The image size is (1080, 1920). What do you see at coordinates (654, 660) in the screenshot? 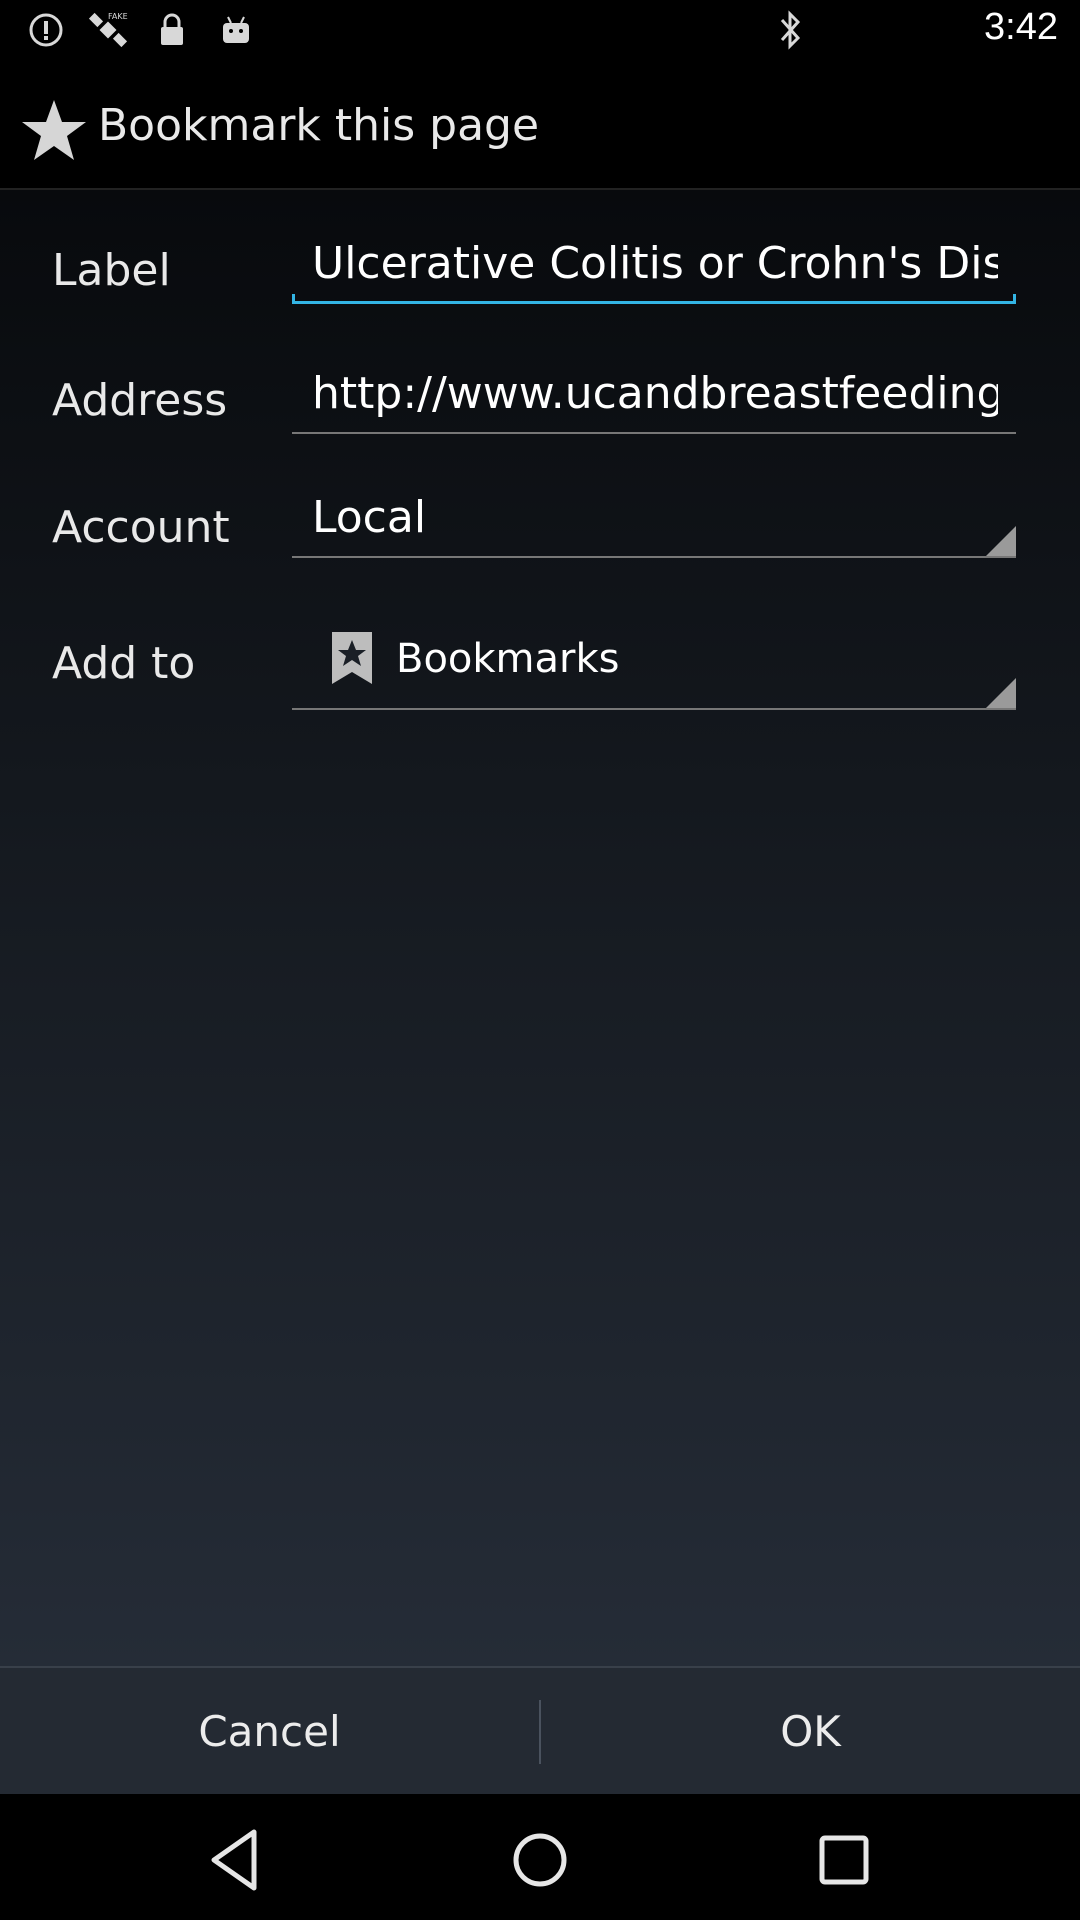
I see `add-to-spinner: Bookmarks` at bounding box center [654, 660].